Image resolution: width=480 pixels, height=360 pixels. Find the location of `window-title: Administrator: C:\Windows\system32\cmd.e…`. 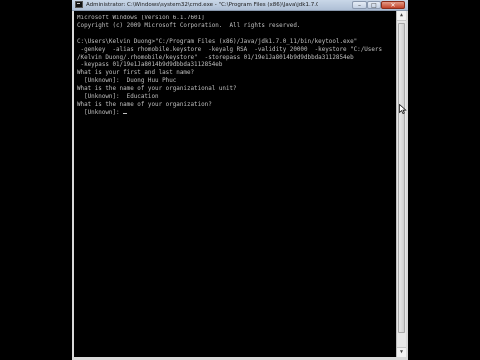

window-title: Administrator: C:\Windows\system32\cmd.e… is located at coordinates (202, 5).